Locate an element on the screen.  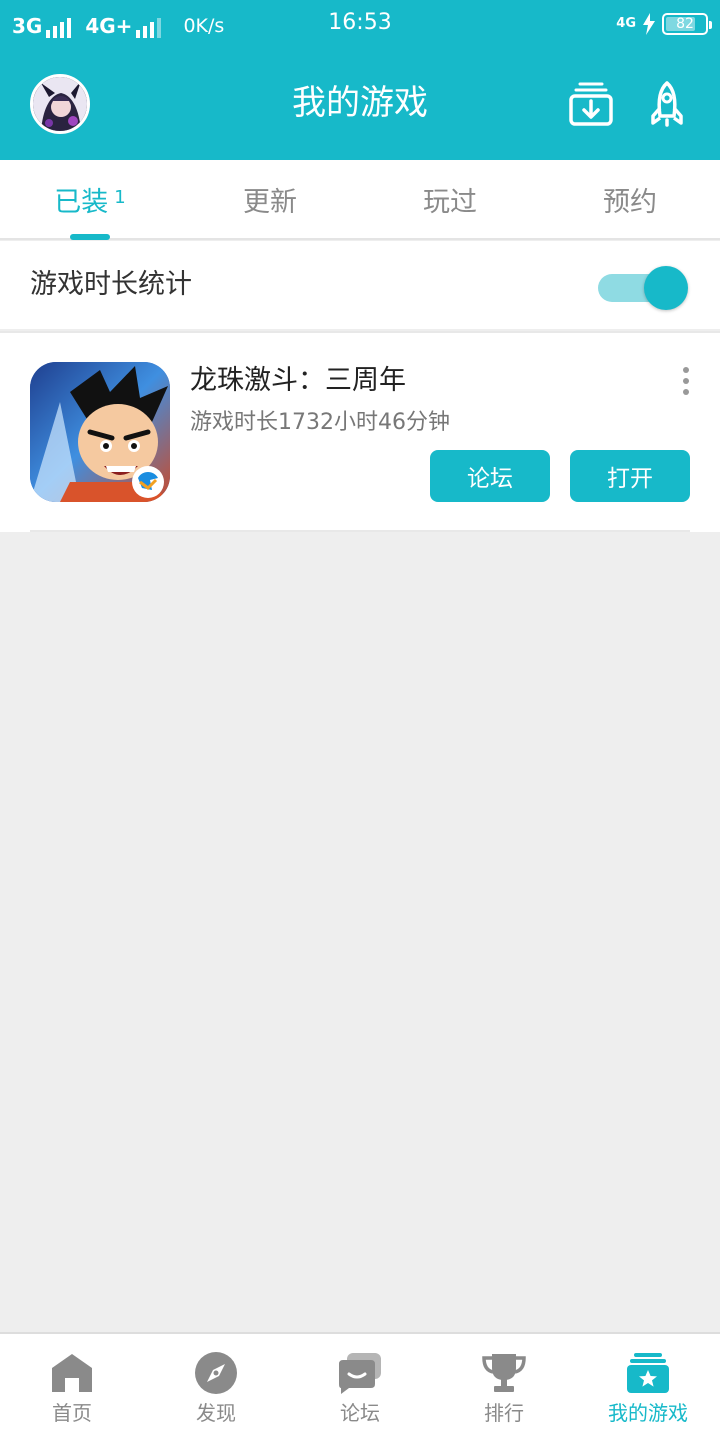
playtime-stats-toggle is located at coordinates (643, 288).